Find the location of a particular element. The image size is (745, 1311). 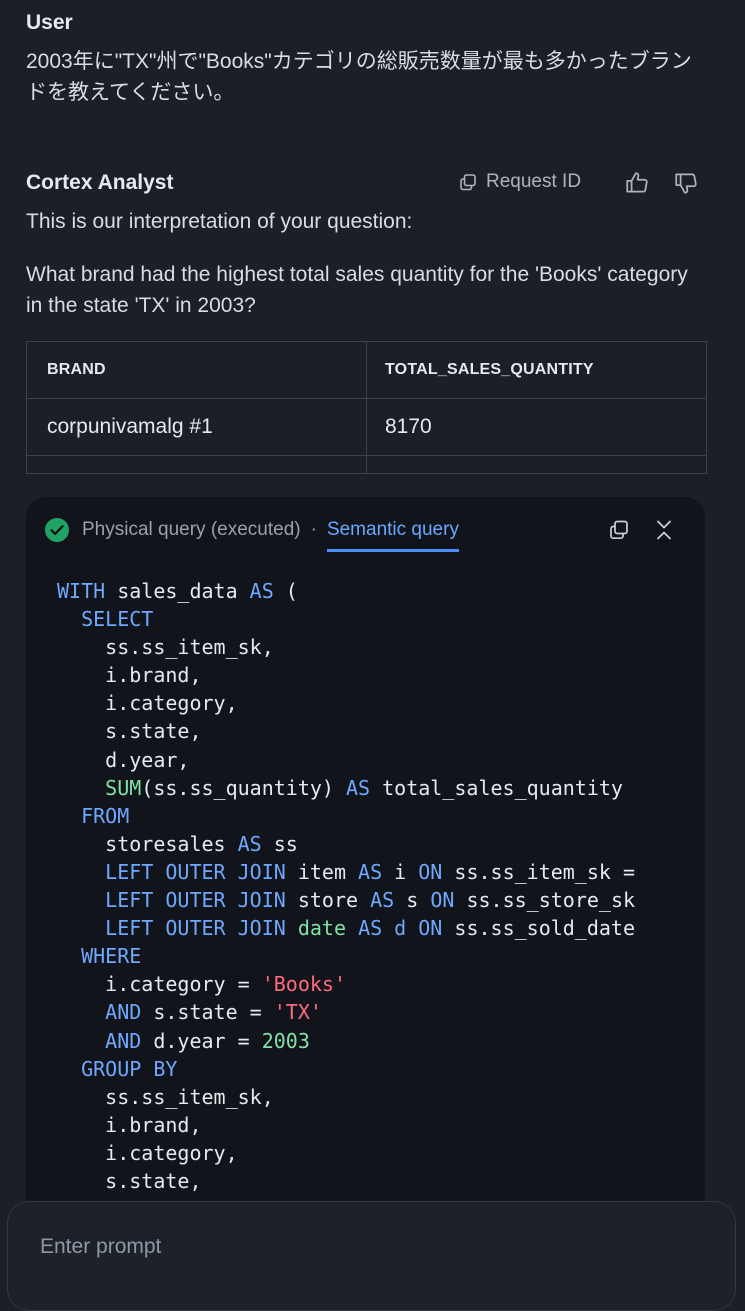

code-token: ss.ss_item_sk = is located at coordinates (539, 871).